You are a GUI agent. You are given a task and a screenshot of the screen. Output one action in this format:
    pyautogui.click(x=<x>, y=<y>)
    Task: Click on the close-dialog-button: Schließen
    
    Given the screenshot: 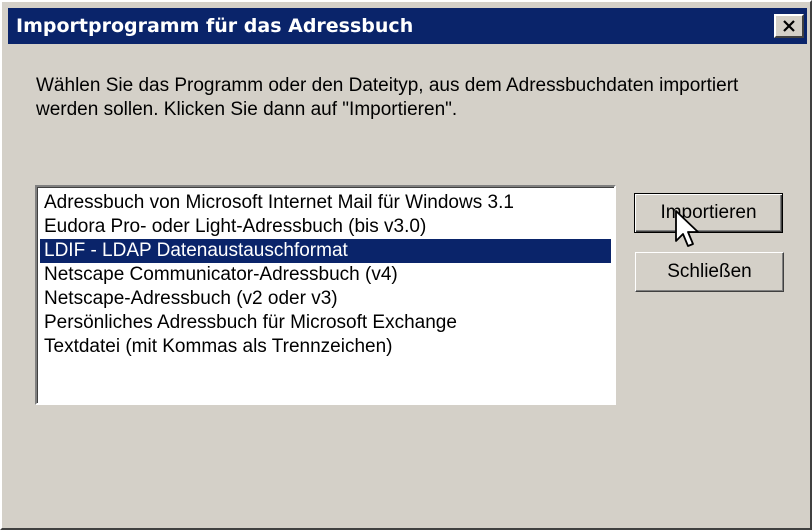 What is the action you would take?
    pyautogui.click(x=709, y=272)
    